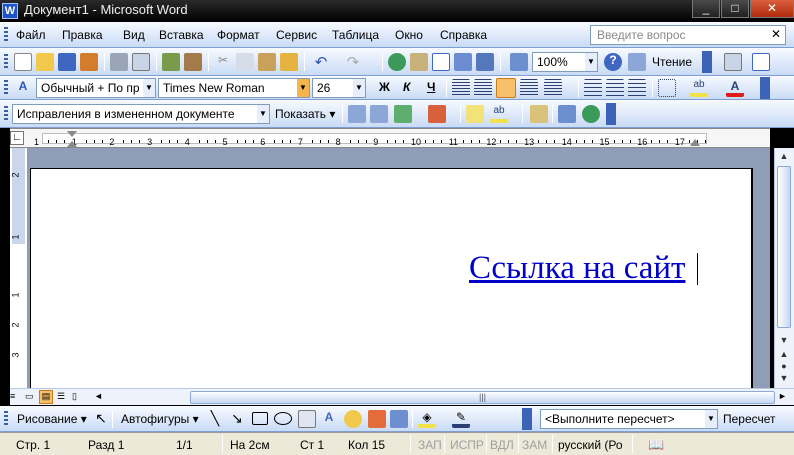 Image resolution: width=794 pixels, height=455 pixels. I want to click on diagram-icon, so click(353, 419).